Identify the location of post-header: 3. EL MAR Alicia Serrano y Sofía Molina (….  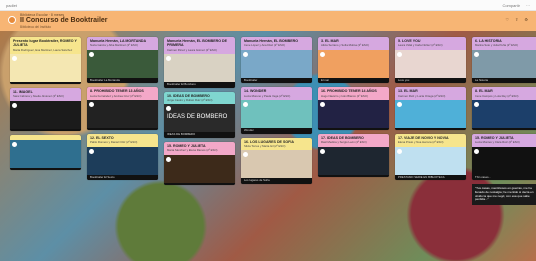
(353, 43).